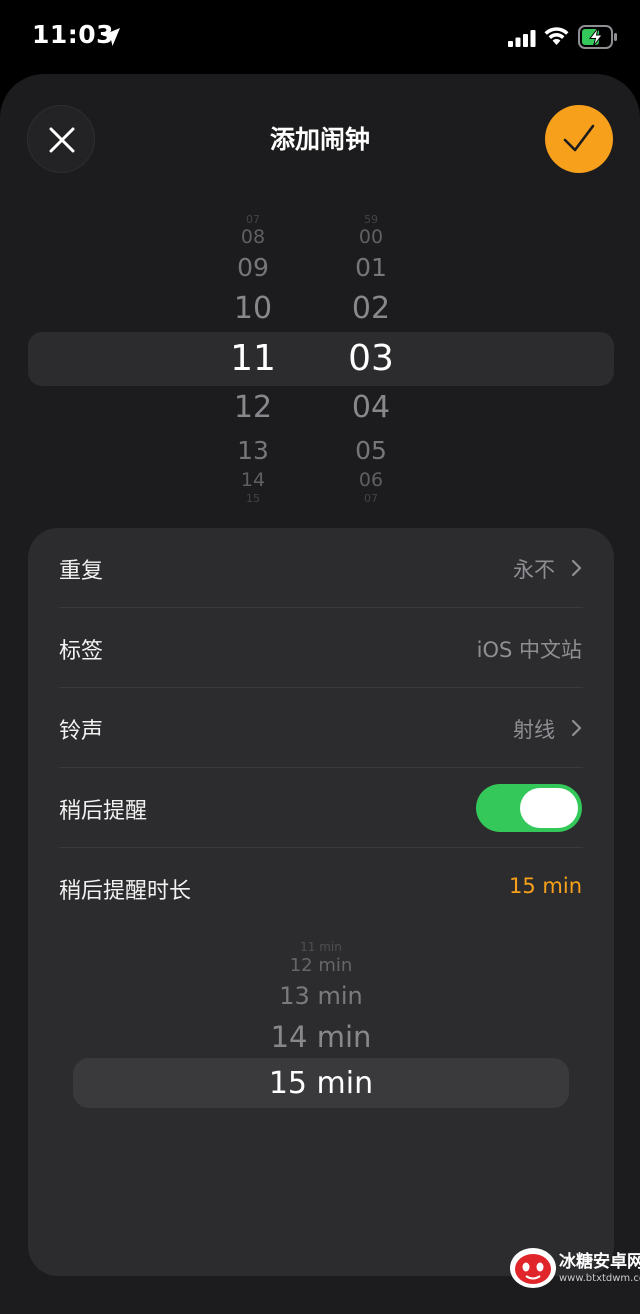 The width and height of the screenshot is (640, 1314). I want to click on watermark-title: 冰糖安卓网, so click(599, 1262).